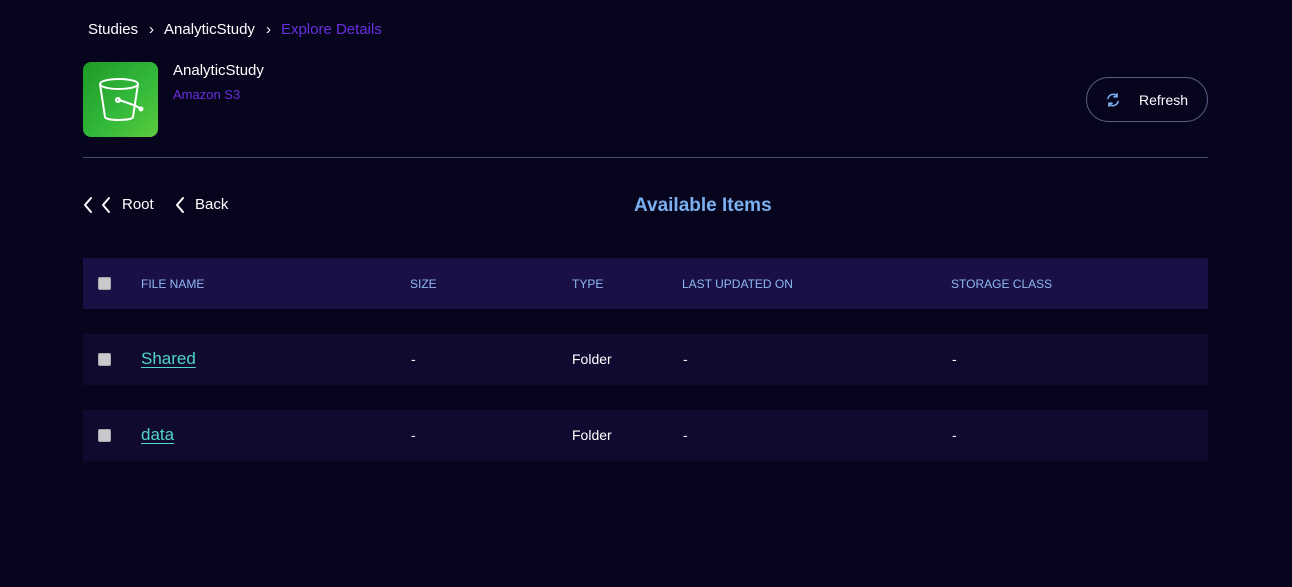 This screenshot has height=587, width=1292. I want to click on study-subtitle: Amazon S3, so click(207, 94).